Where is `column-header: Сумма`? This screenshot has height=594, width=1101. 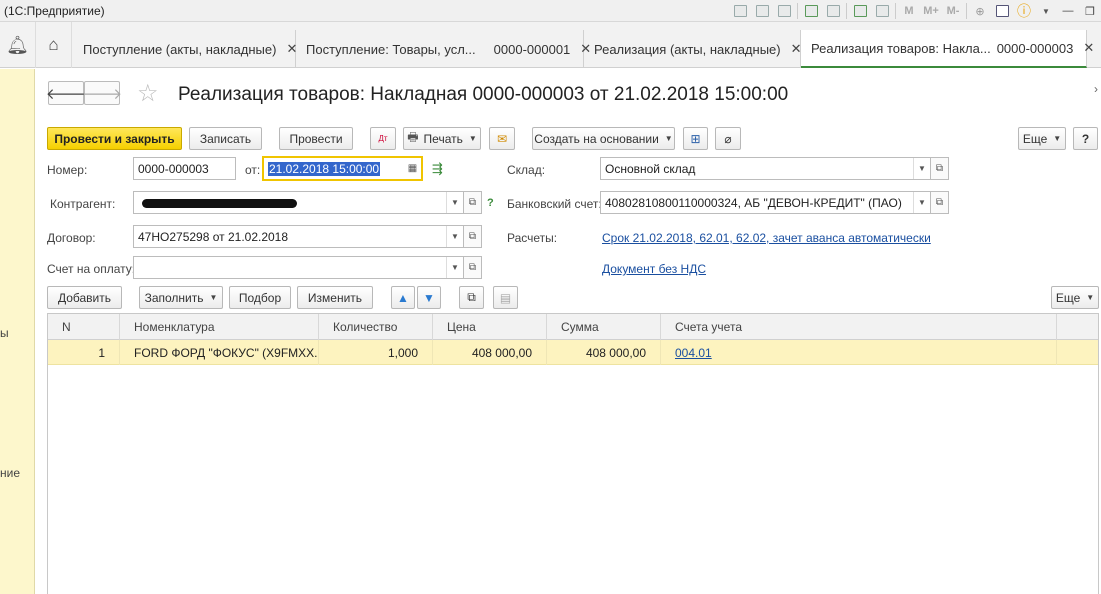 column-header: Сумма is located at coordinates (604, 327).